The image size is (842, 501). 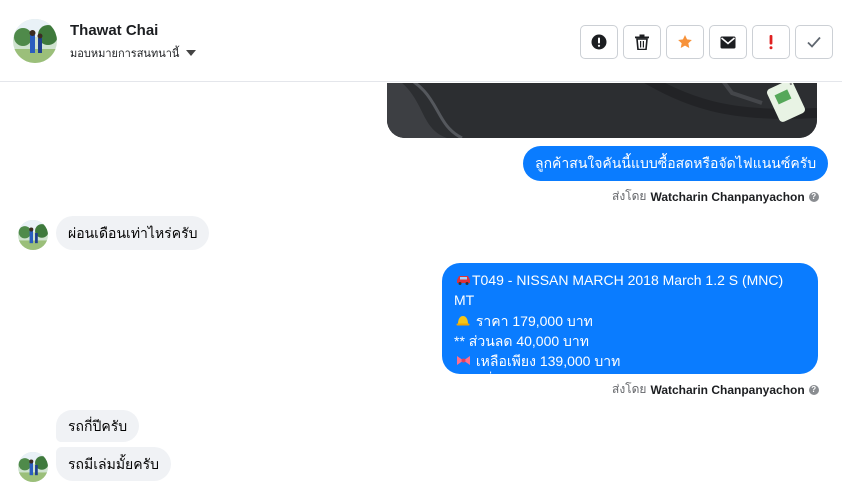 I want to click on listing-line-final-price: เหลือเพียง 139,000 บาท, so click(x=630, y=361).